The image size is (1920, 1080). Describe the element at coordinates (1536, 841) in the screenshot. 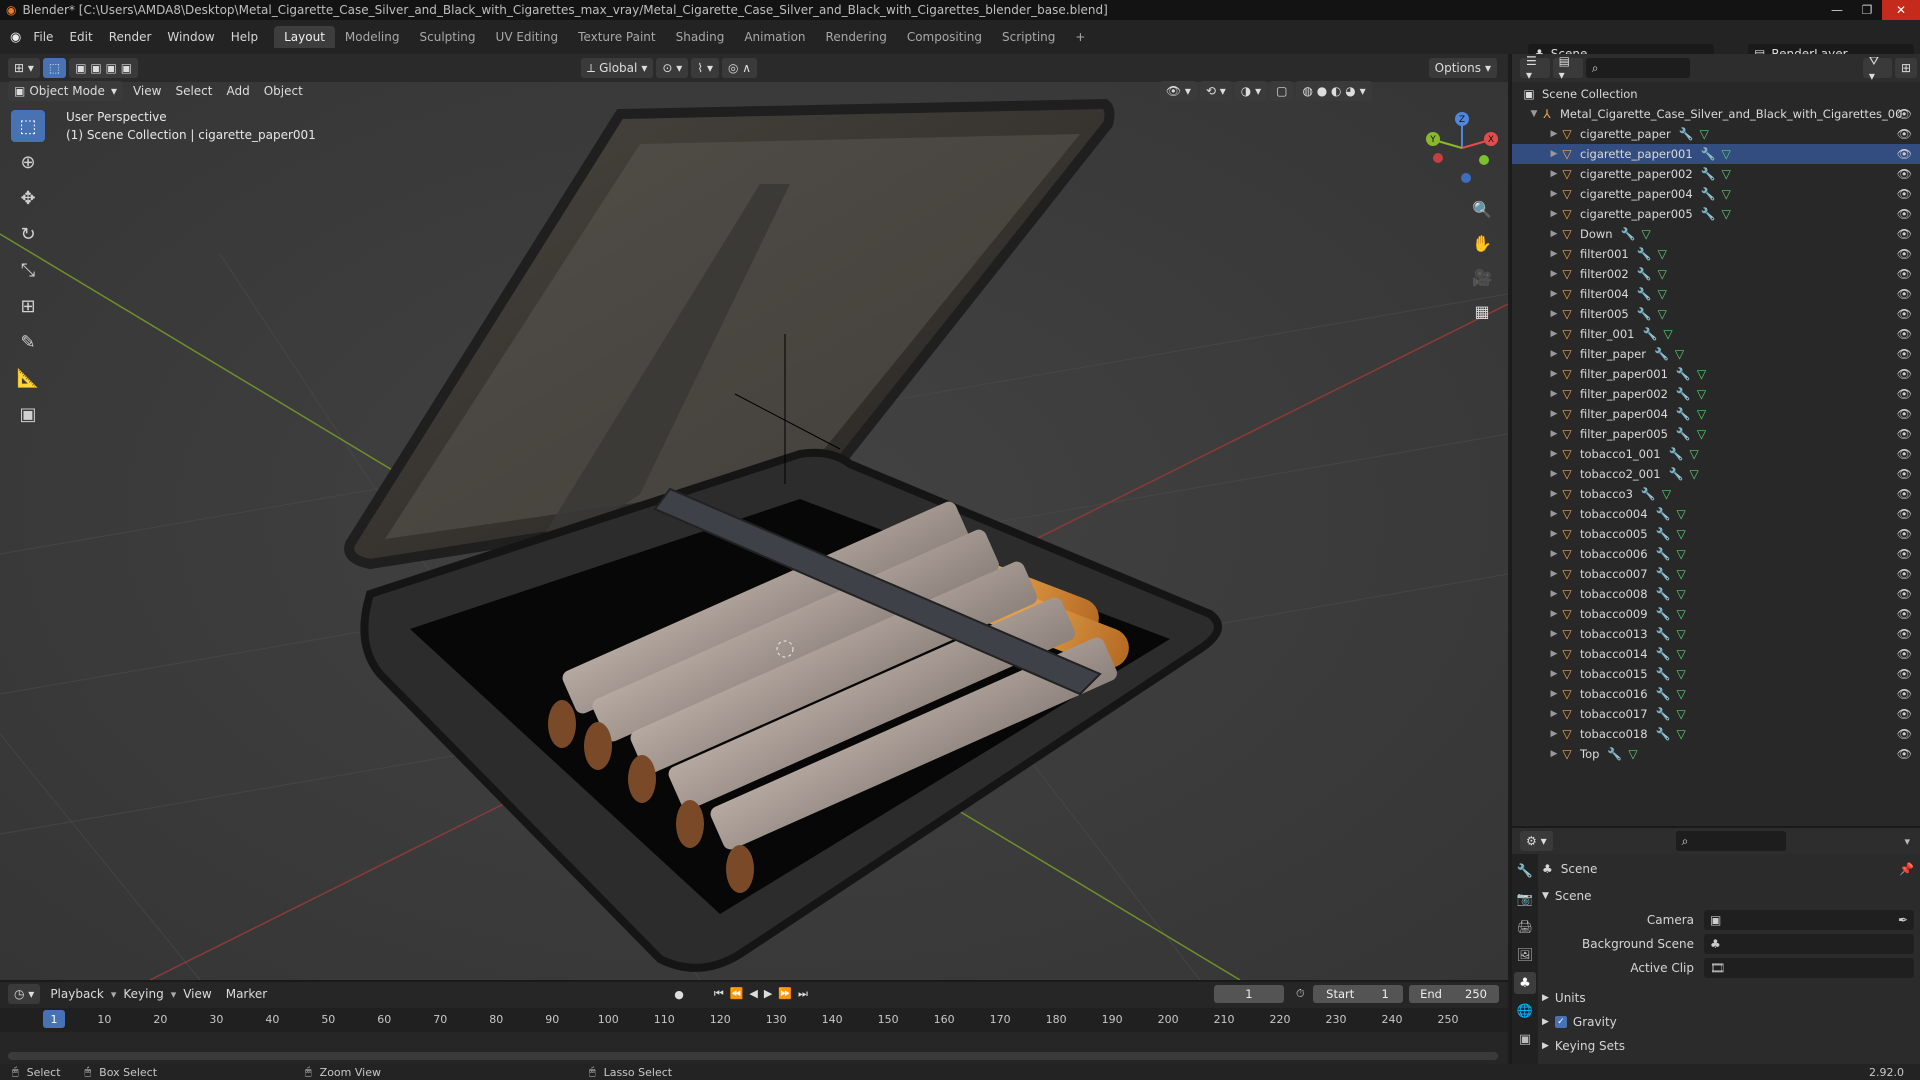

I see `properties-editor-icon: ⚙ ▾` at that location.